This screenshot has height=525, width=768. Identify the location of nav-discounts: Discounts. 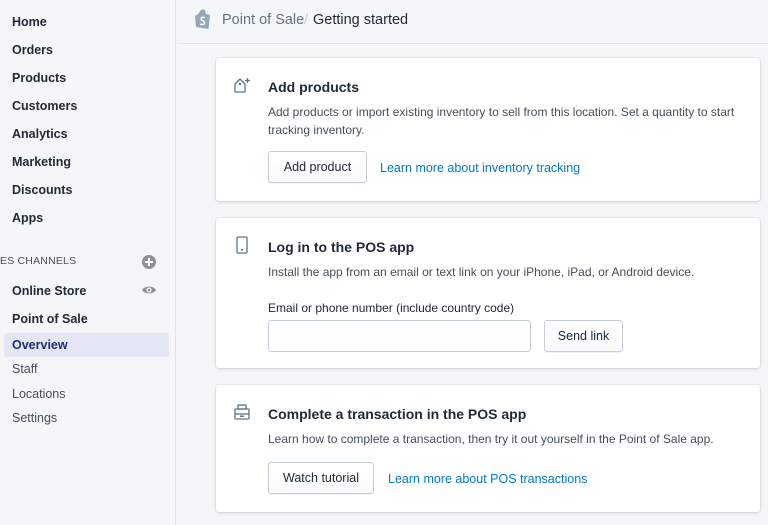
(42, 190).